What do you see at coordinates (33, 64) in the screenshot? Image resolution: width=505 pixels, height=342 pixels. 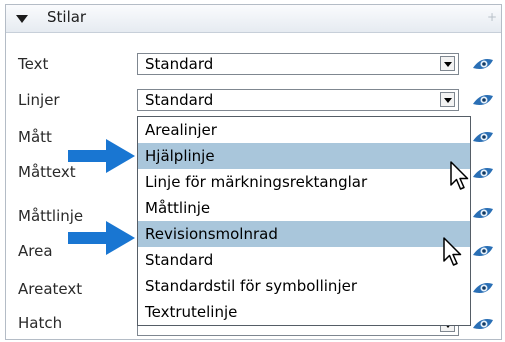 I see `row-label-text: Text` at bounding box center [33, 64].